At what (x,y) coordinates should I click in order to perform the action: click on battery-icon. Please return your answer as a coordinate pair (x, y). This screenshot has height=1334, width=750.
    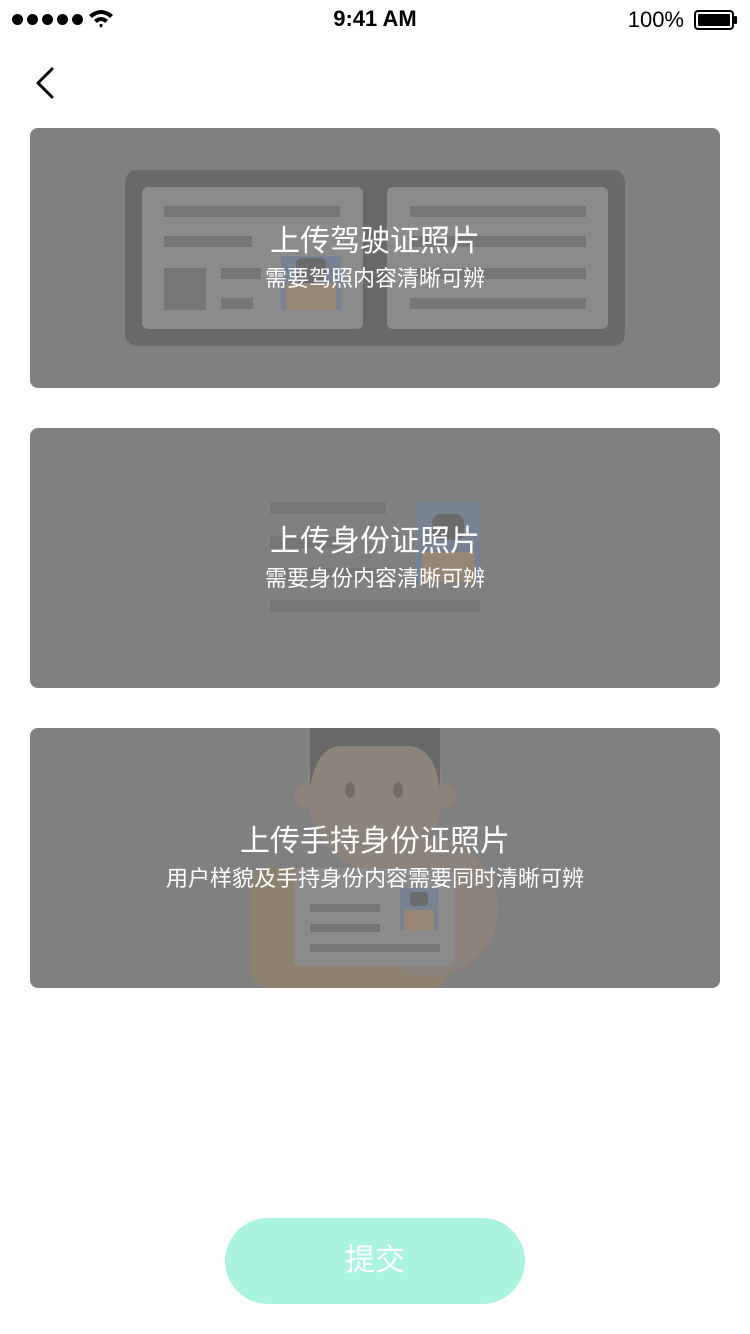
    Looking at the image, I should click on (715, 20).